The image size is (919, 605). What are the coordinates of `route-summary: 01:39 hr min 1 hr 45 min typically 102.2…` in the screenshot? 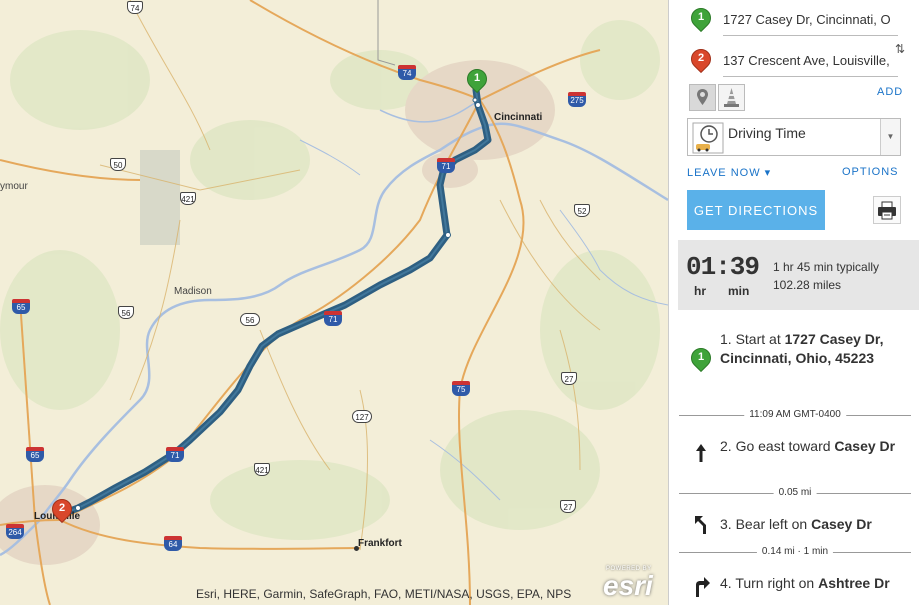 It's located at (798, 275).